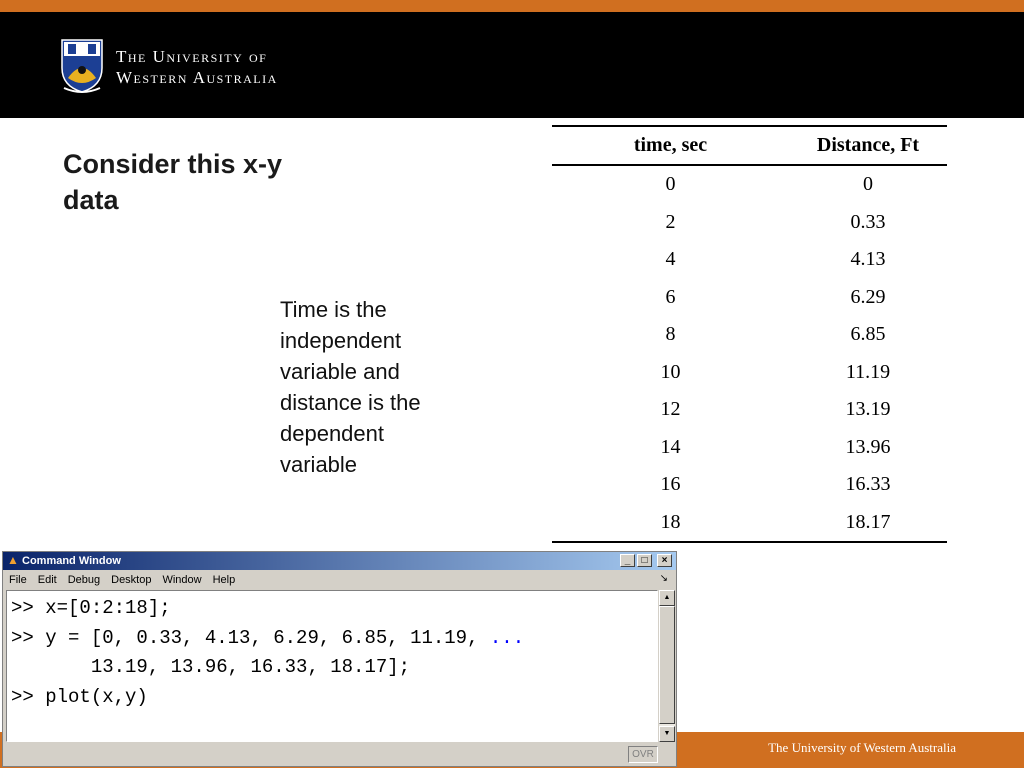 The width and height of the screenshot is (1024, 768). What do you see at coordinates (749, 448) in the screenshot?
I see `table-row: 14 13.96` at bounding box center [749, 448].